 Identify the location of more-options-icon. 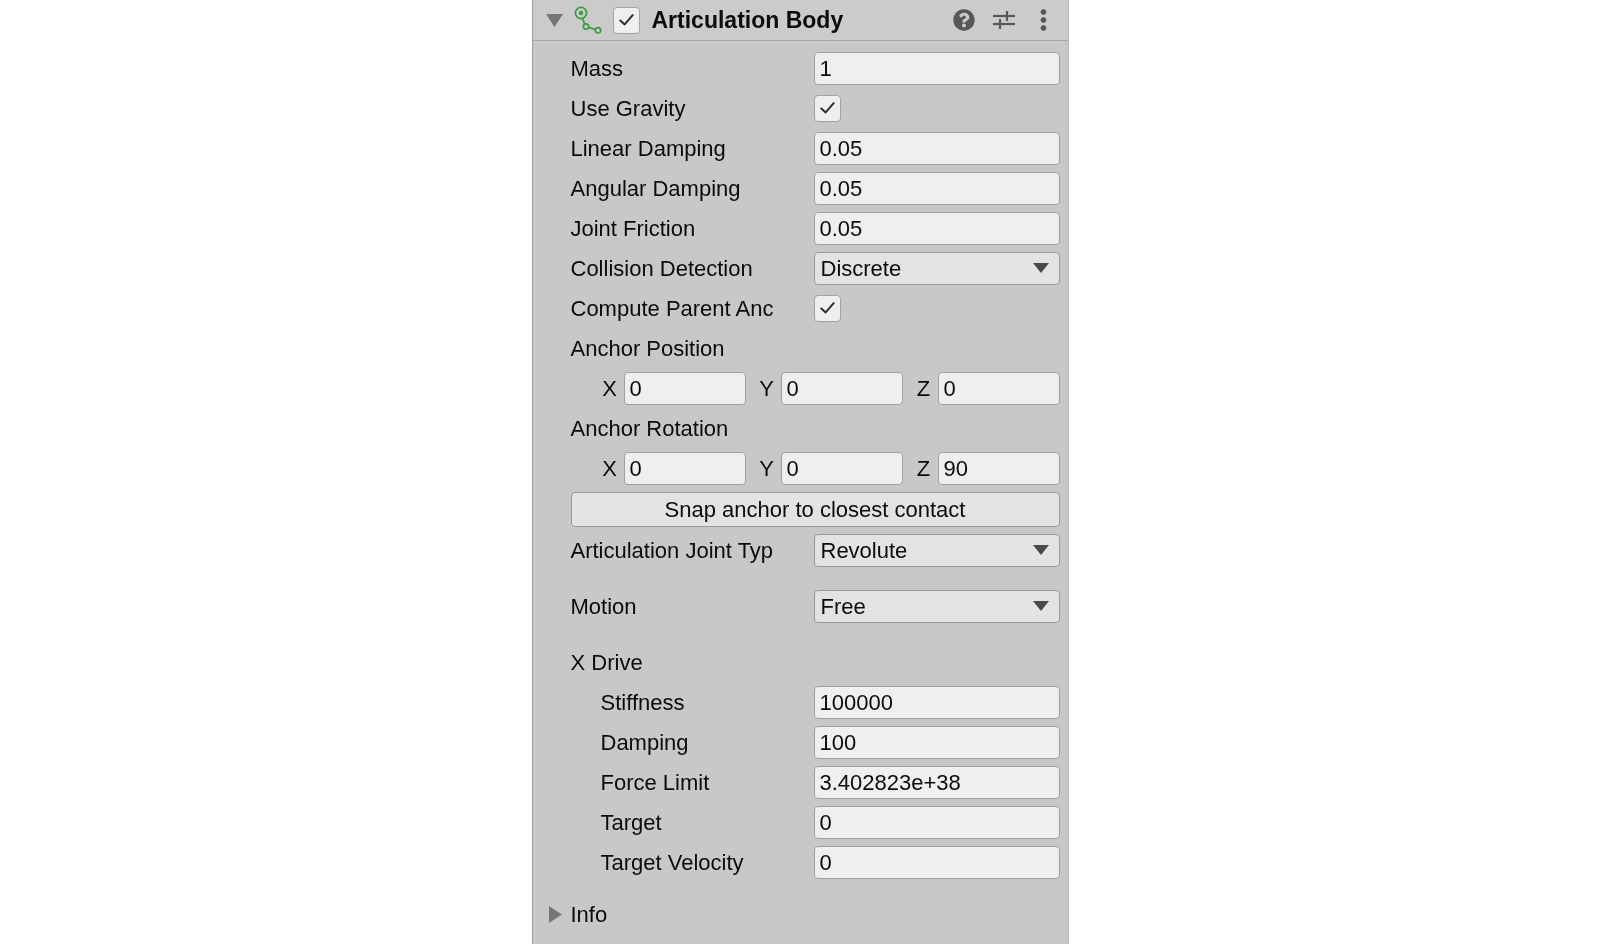
(1043, 20).